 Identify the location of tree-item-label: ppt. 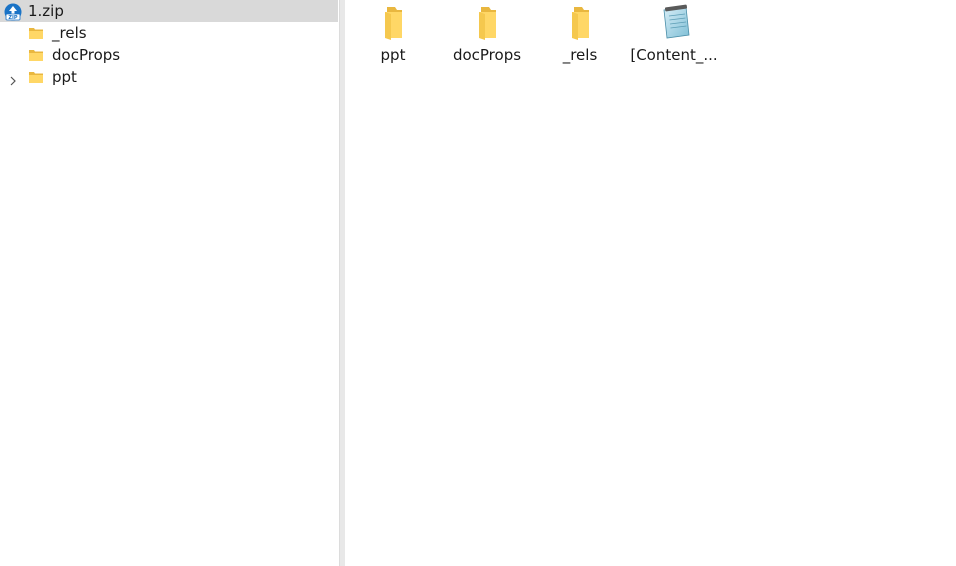
(64, 77).